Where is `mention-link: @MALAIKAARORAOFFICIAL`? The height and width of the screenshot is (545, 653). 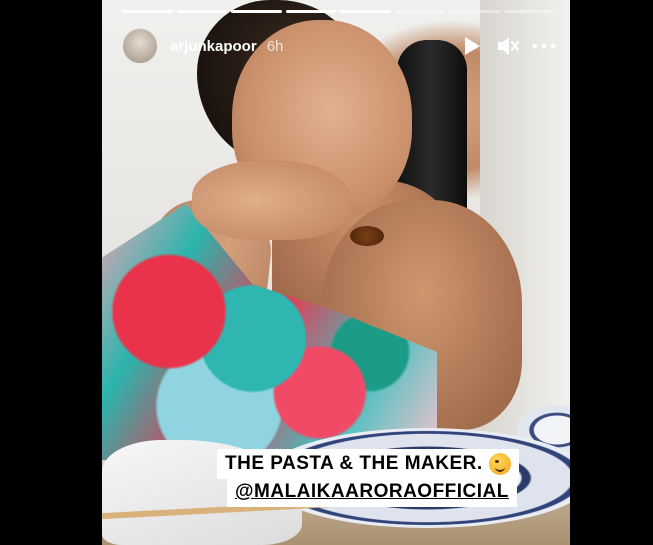
mention-link: @MALAIKAARORAOFFICIAL is located at coordinates (372, 491).